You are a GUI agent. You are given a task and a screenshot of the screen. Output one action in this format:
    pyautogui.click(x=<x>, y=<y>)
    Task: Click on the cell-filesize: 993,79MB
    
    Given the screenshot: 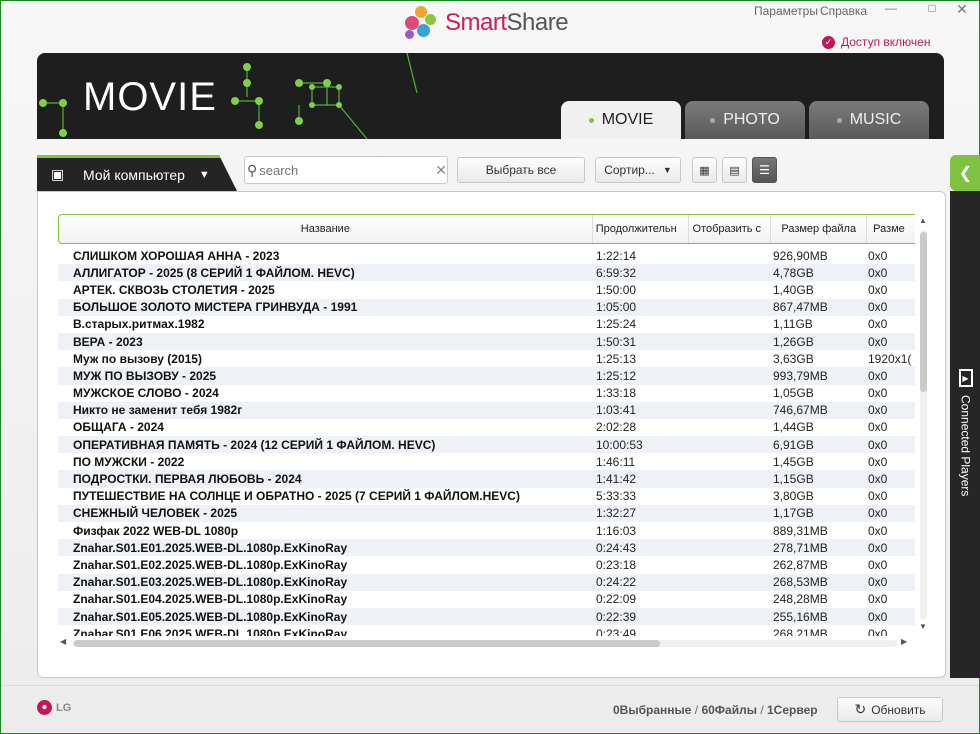 What is the action you would take?
    pyautogui.click(x=800, y=375)
    